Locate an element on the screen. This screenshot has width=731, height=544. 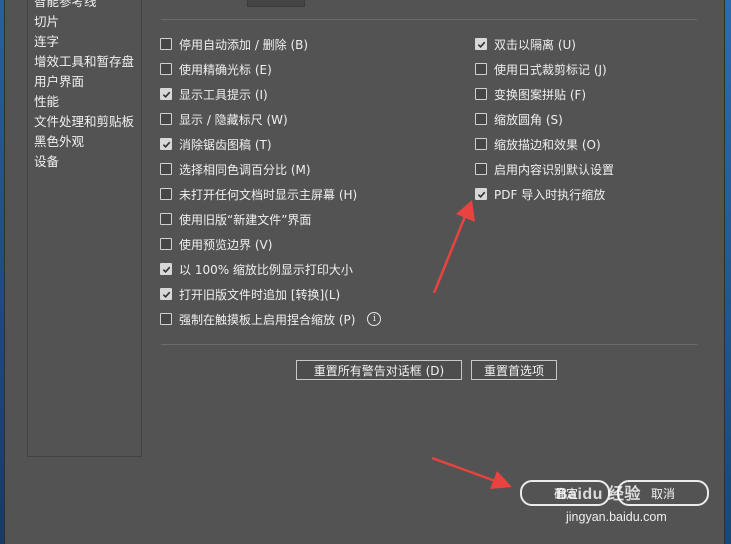
option-label: 缩放描边和效果 (O) is located at coordinates (547, 144).